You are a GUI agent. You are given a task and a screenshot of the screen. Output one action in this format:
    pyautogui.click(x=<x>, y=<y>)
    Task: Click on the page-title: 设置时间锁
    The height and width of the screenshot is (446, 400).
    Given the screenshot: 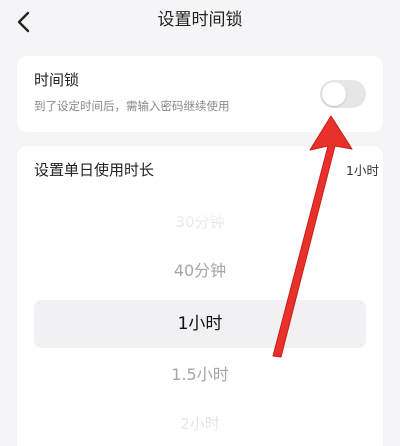 What is the action you would take?
    pyautogui.click(x=200, y=20)
    